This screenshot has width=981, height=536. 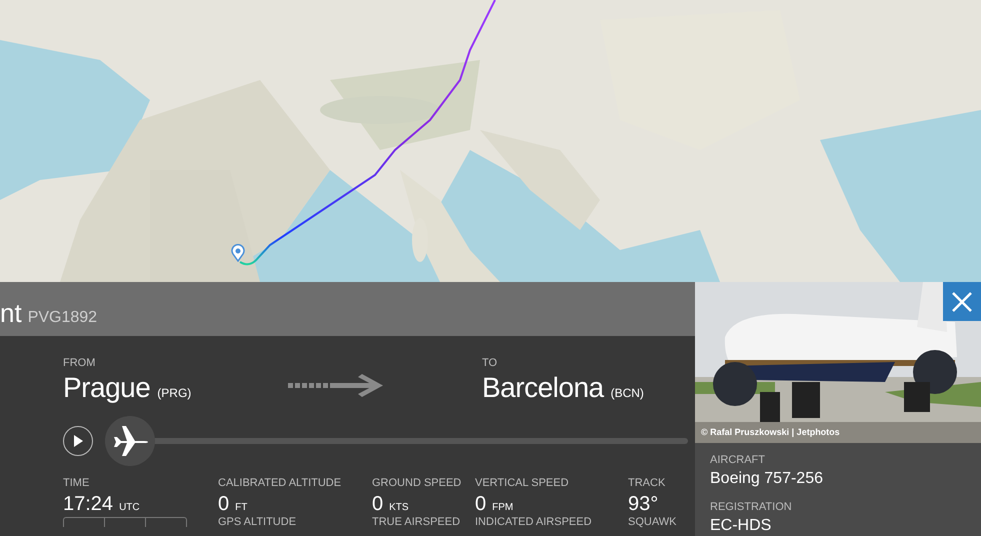 I want to click on stat-label: CALIBRATED ALTITUDE, so click(x=280, y=483).